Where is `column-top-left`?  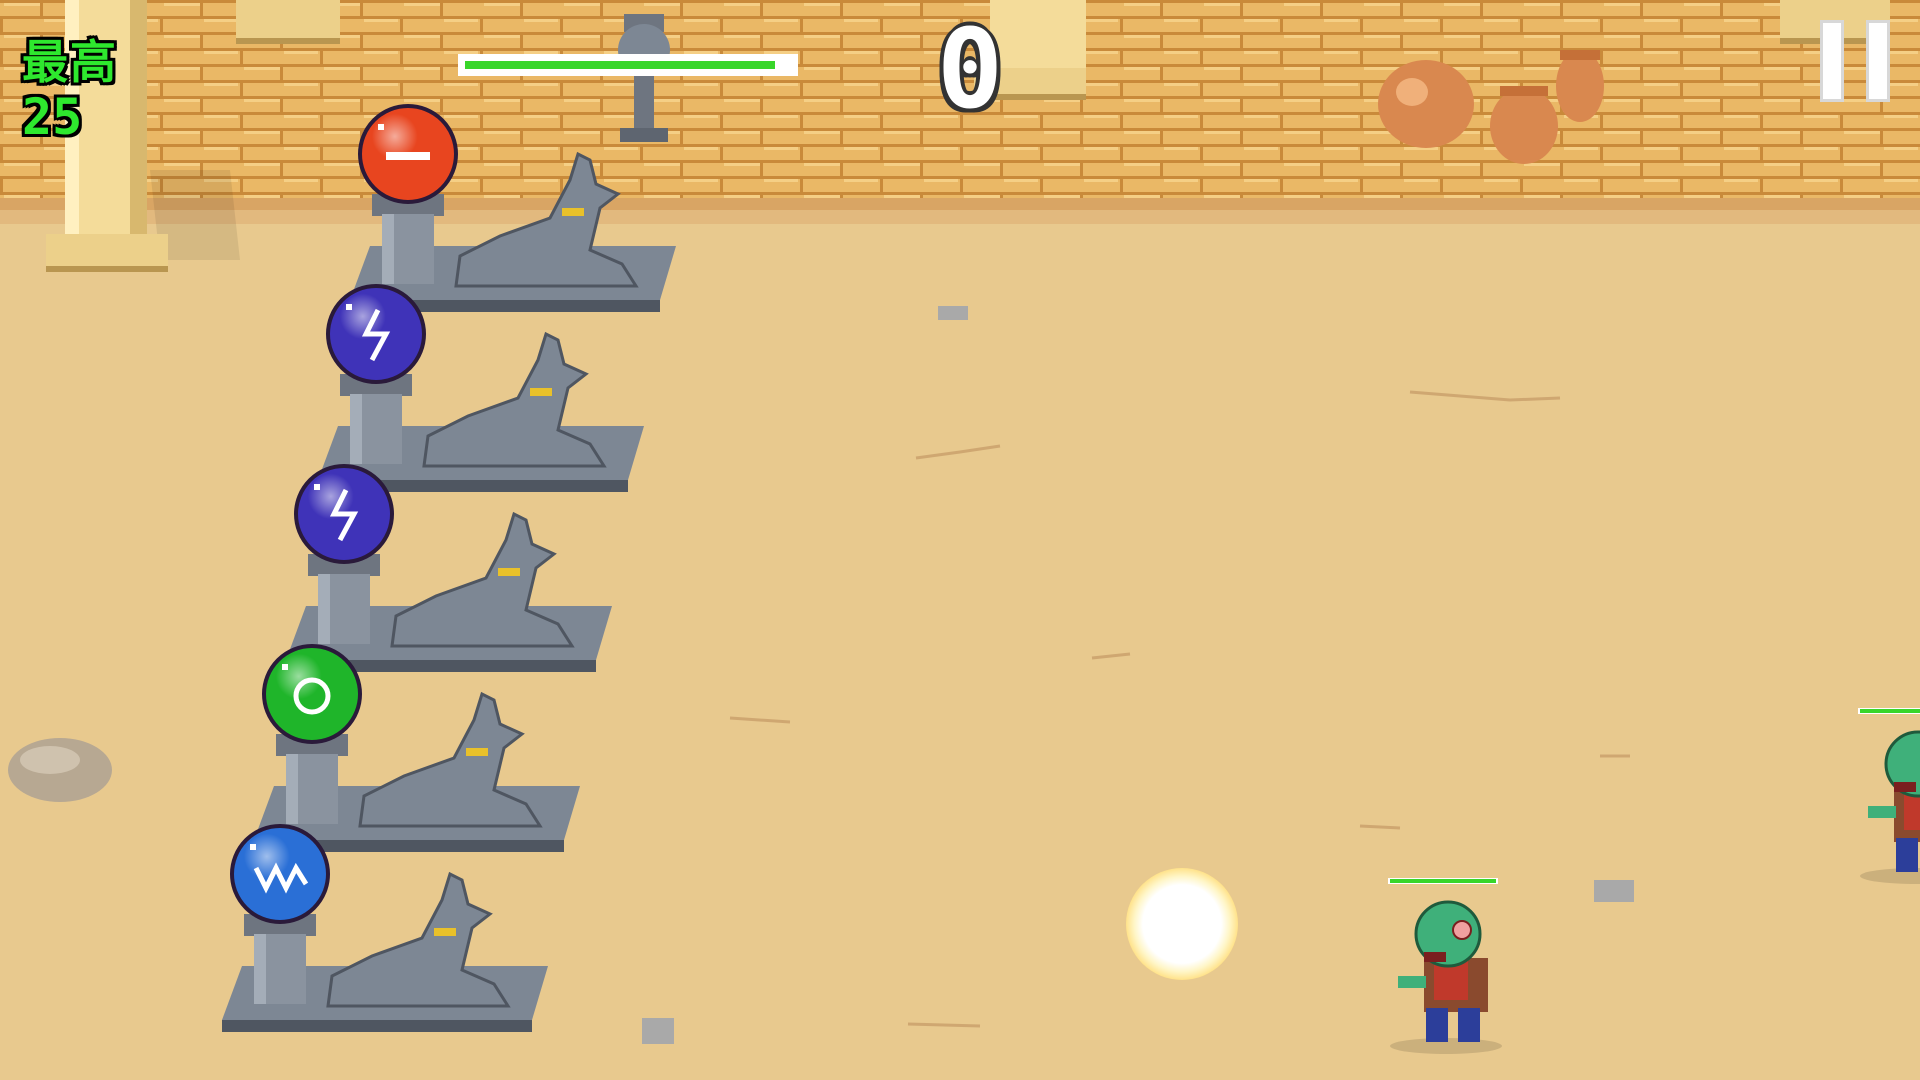 column-top-left is located at coordinates (288, 22).